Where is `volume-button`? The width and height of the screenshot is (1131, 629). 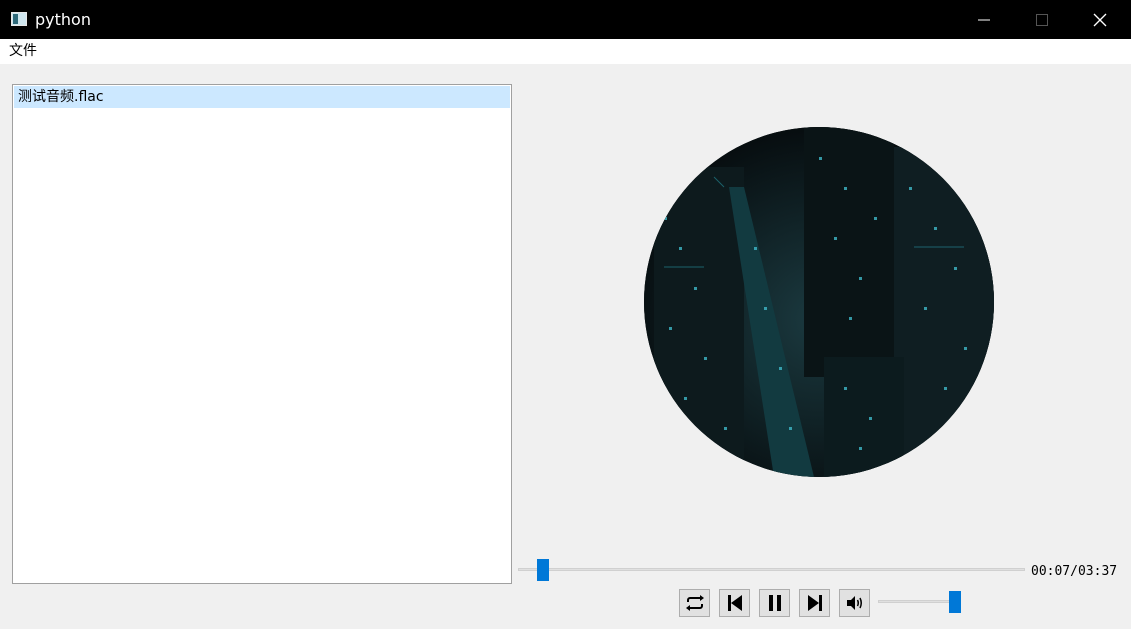
volume-button is located at coordinates (854, 603).